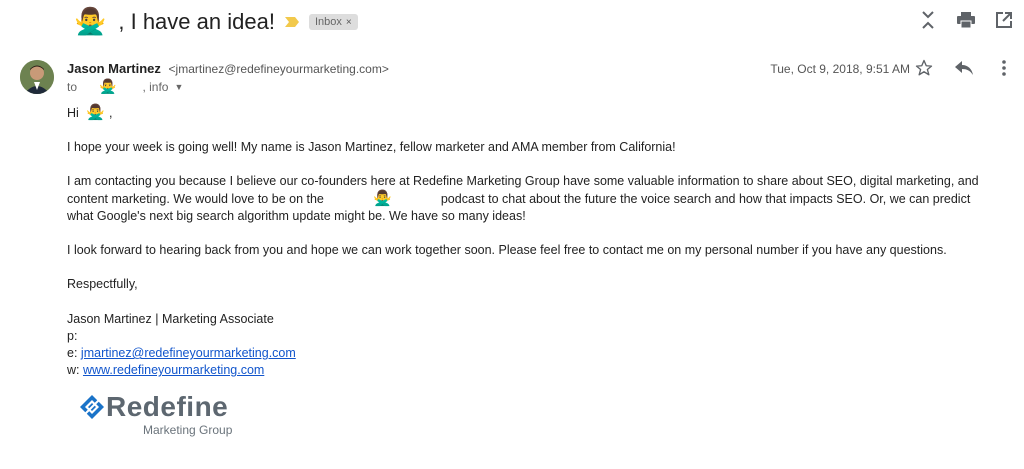 This screenshot has width=1024, height=469. Describe the element at coordinates (532, 113) in the screenshot. I see `greeting: Hi 🙅‍♂️,` at that location.